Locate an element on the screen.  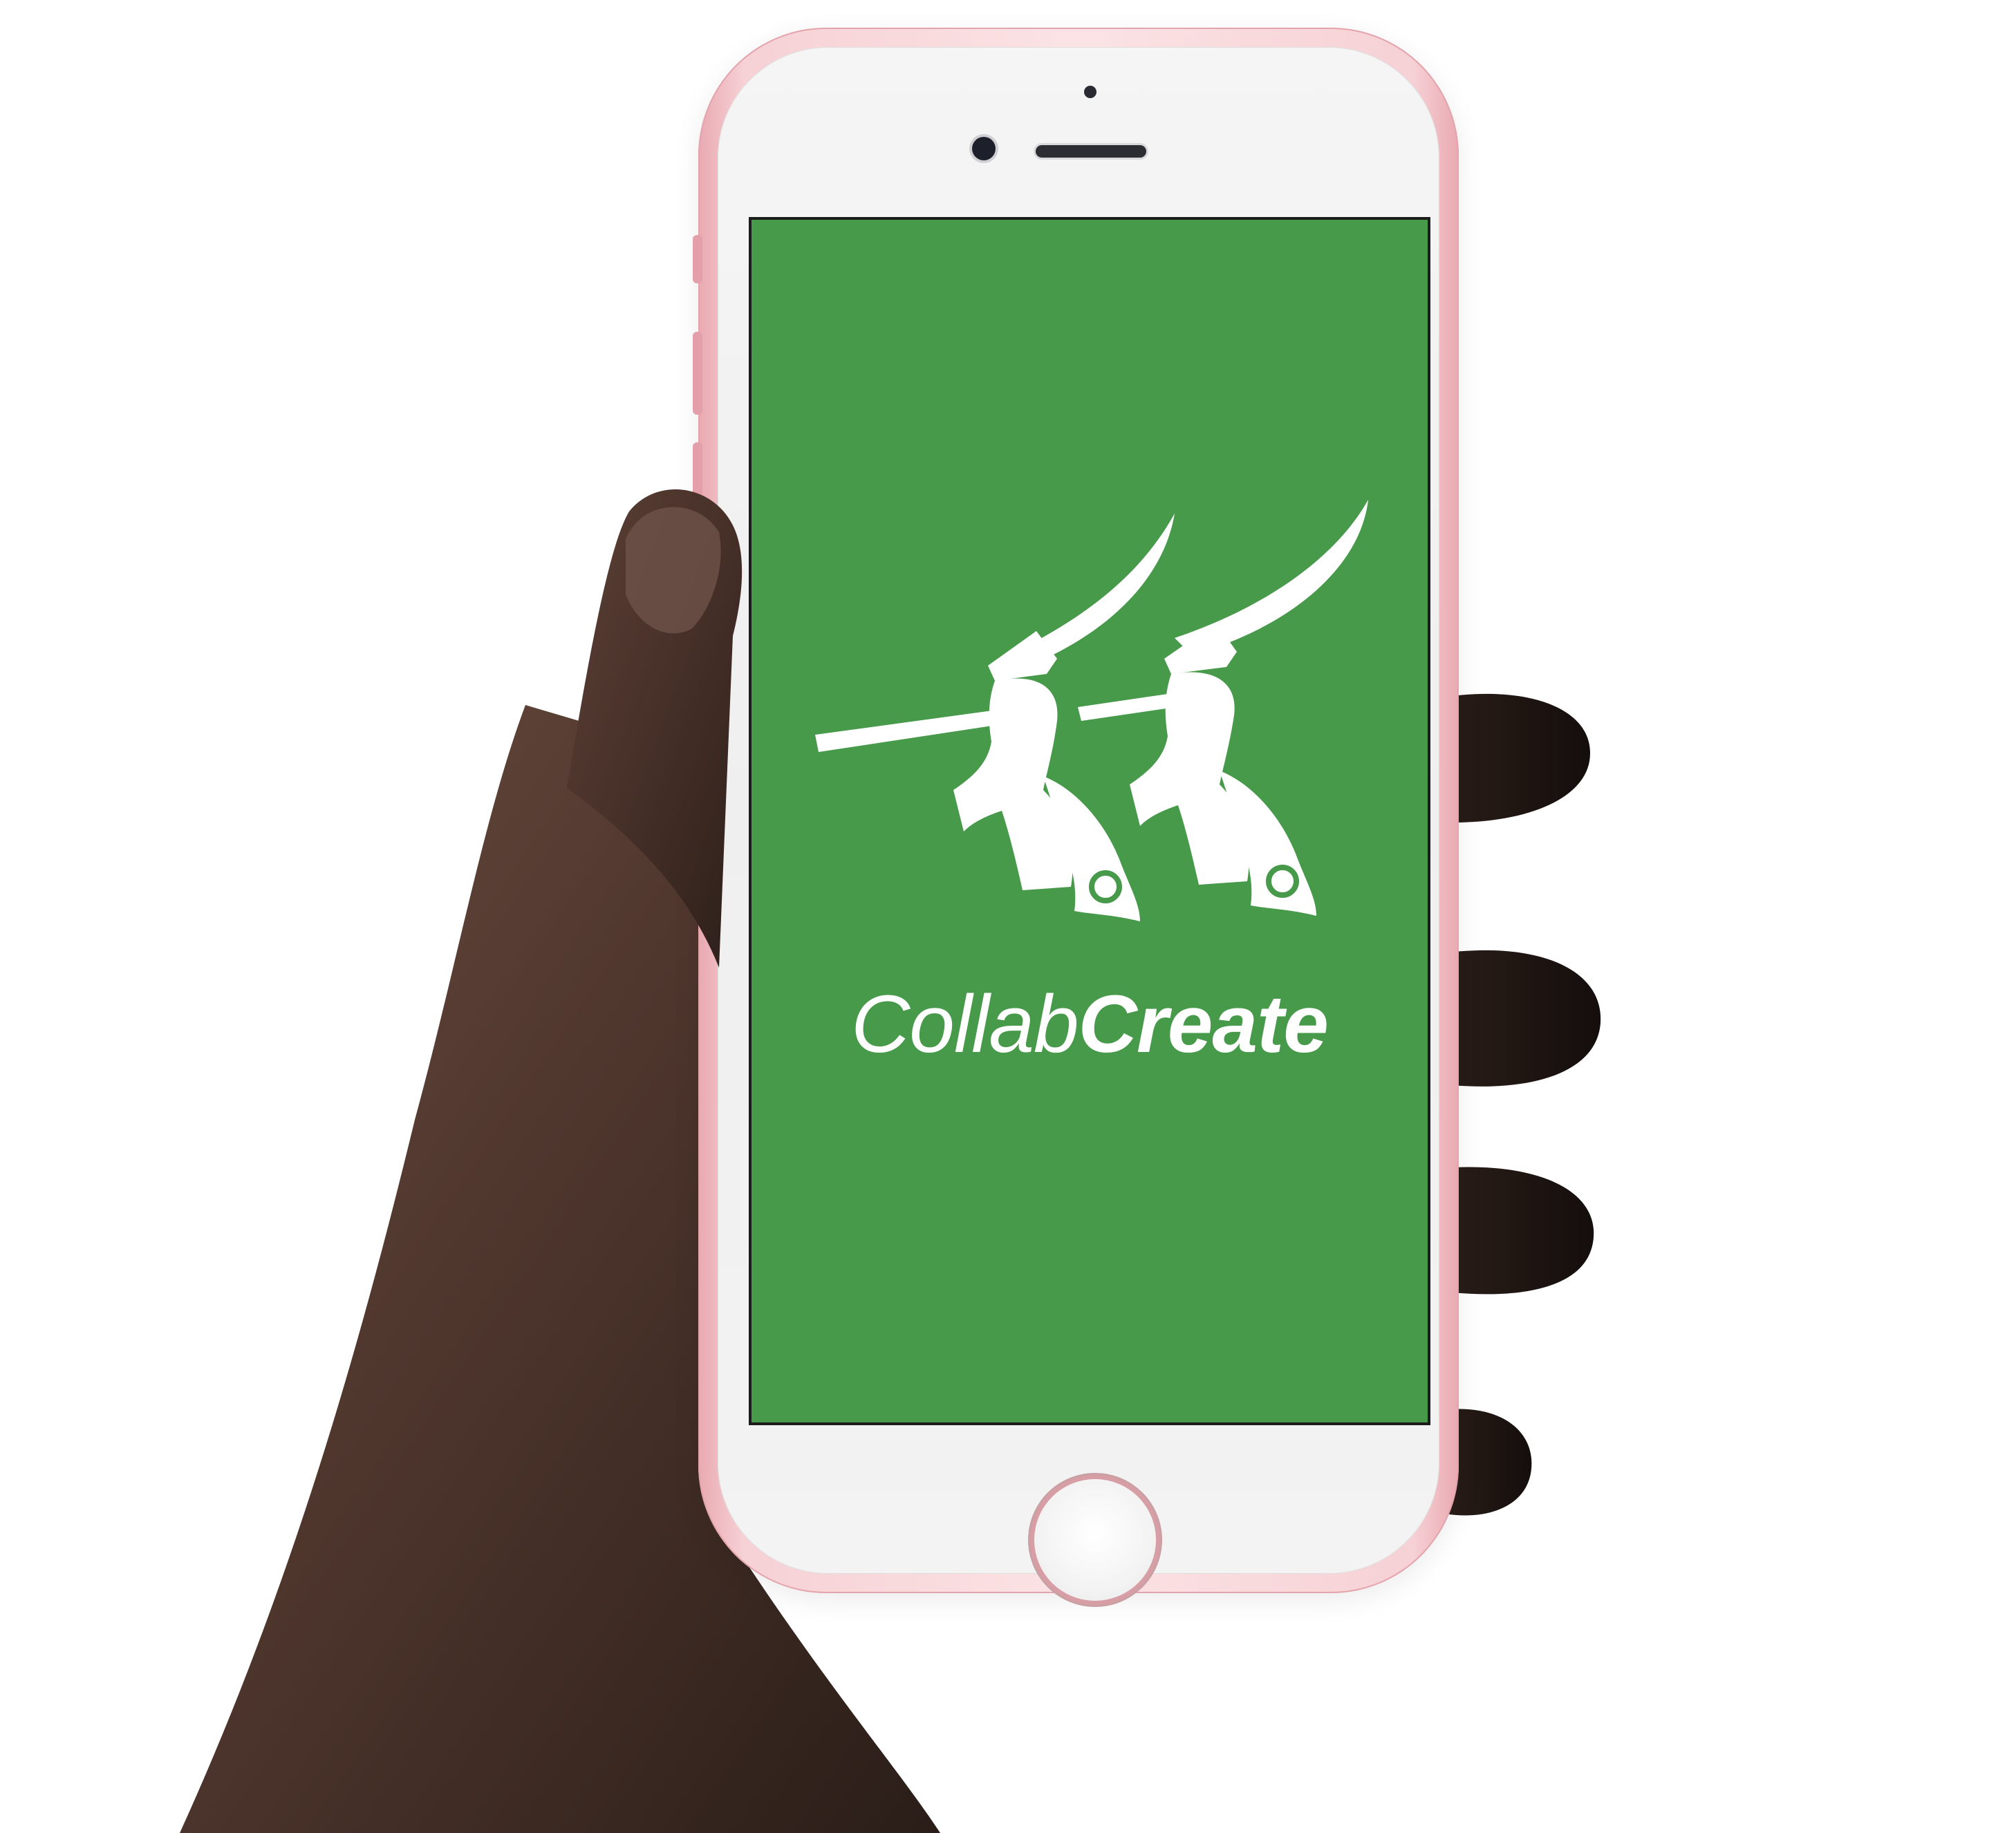
wordmark-create: Create is located at coordinates (1203, 1024).